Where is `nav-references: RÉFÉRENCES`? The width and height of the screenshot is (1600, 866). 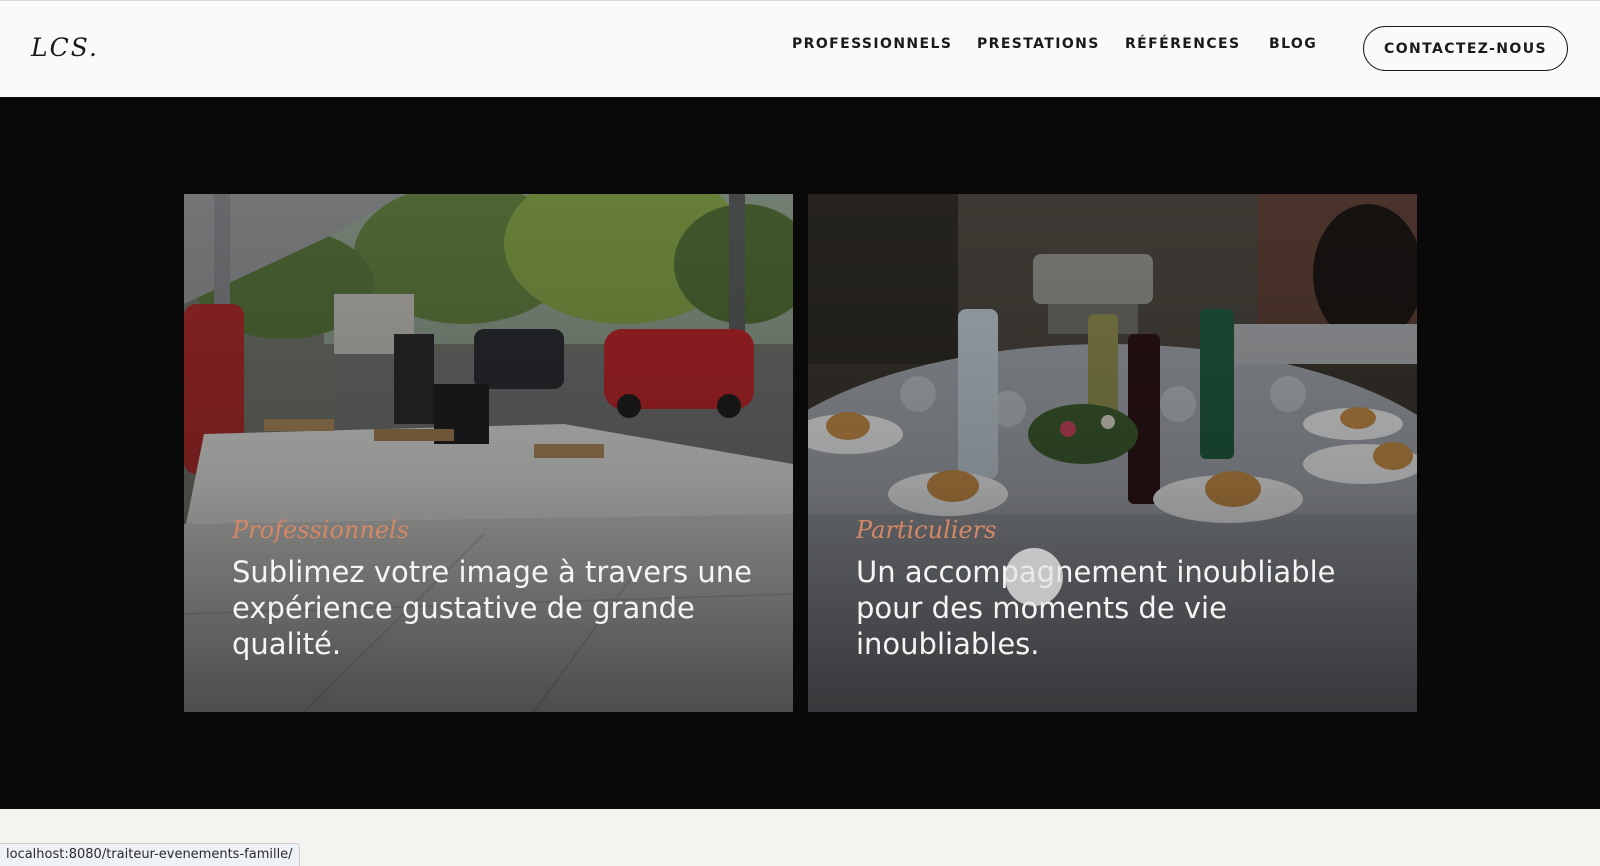 nav-references: RÉFÉRENCES is located at coordinates (1182, 44).